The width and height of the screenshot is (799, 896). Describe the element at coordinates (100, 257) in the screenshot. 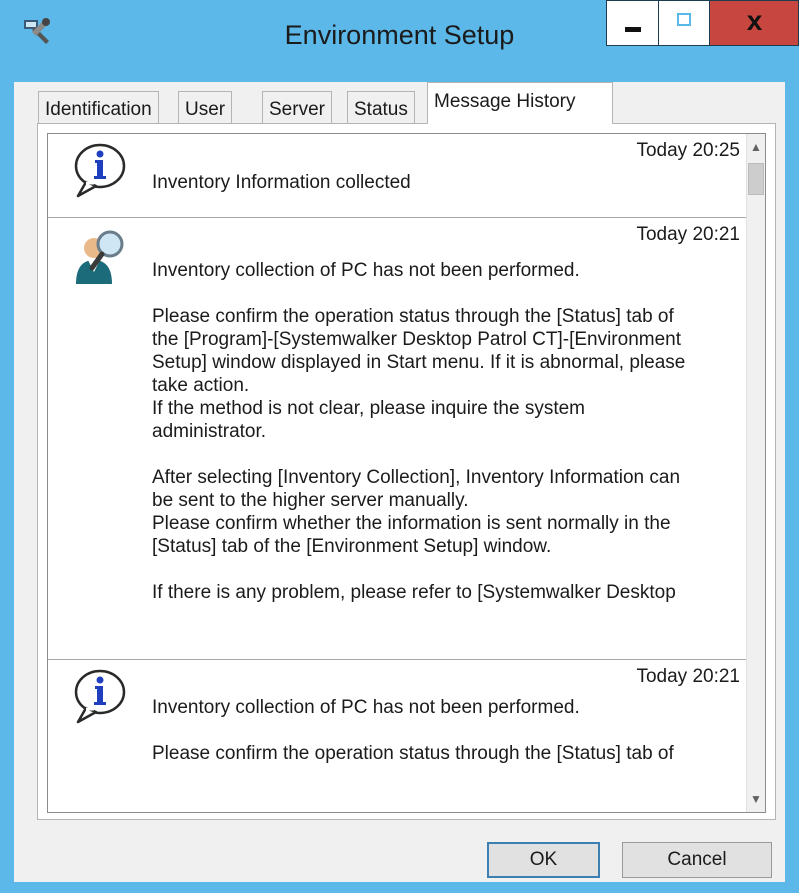

I see `user-search-icon` at that location.